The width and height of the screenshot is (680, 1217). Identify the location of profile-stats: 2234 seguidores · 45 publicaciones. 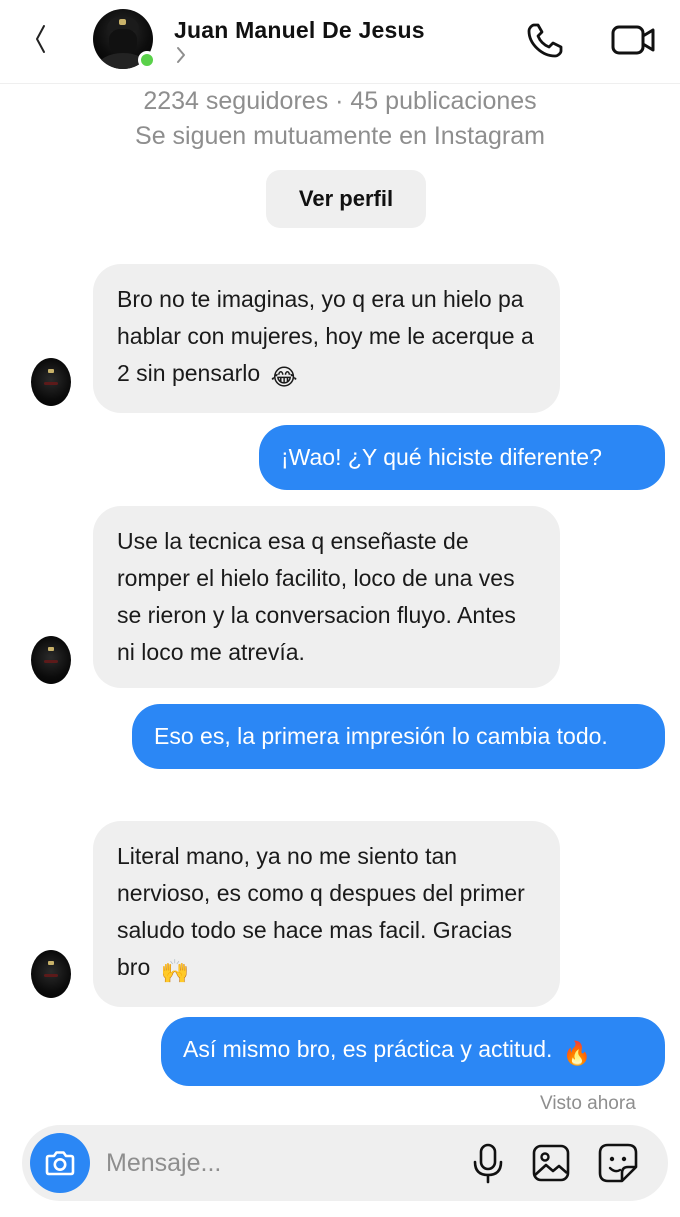
(340, 101).